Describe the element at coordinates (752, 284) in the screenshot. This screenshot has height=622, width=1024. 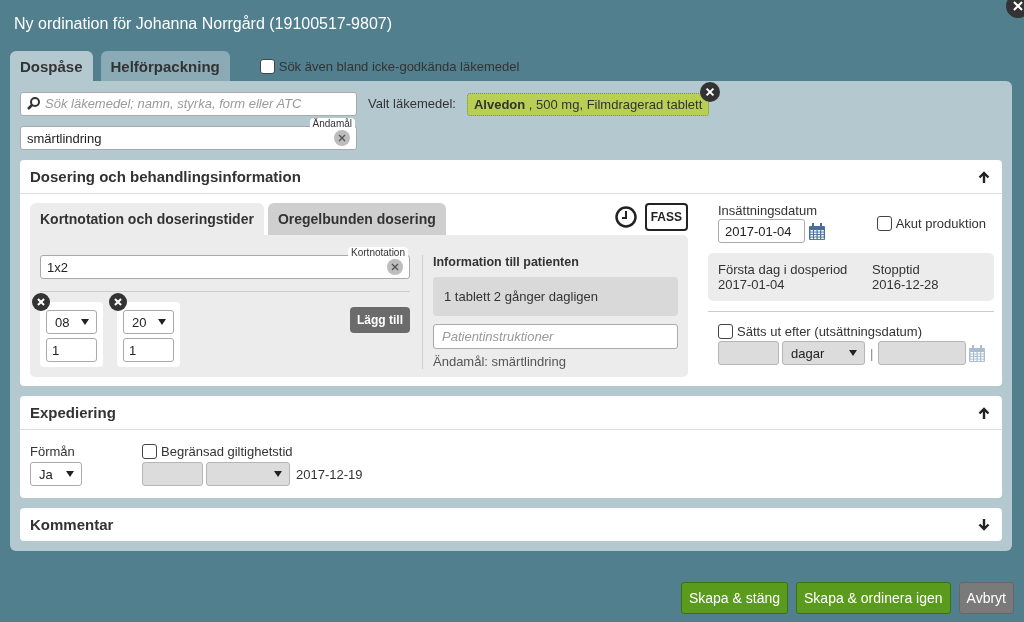
I see `info-value: 2017-01-04` at that location.